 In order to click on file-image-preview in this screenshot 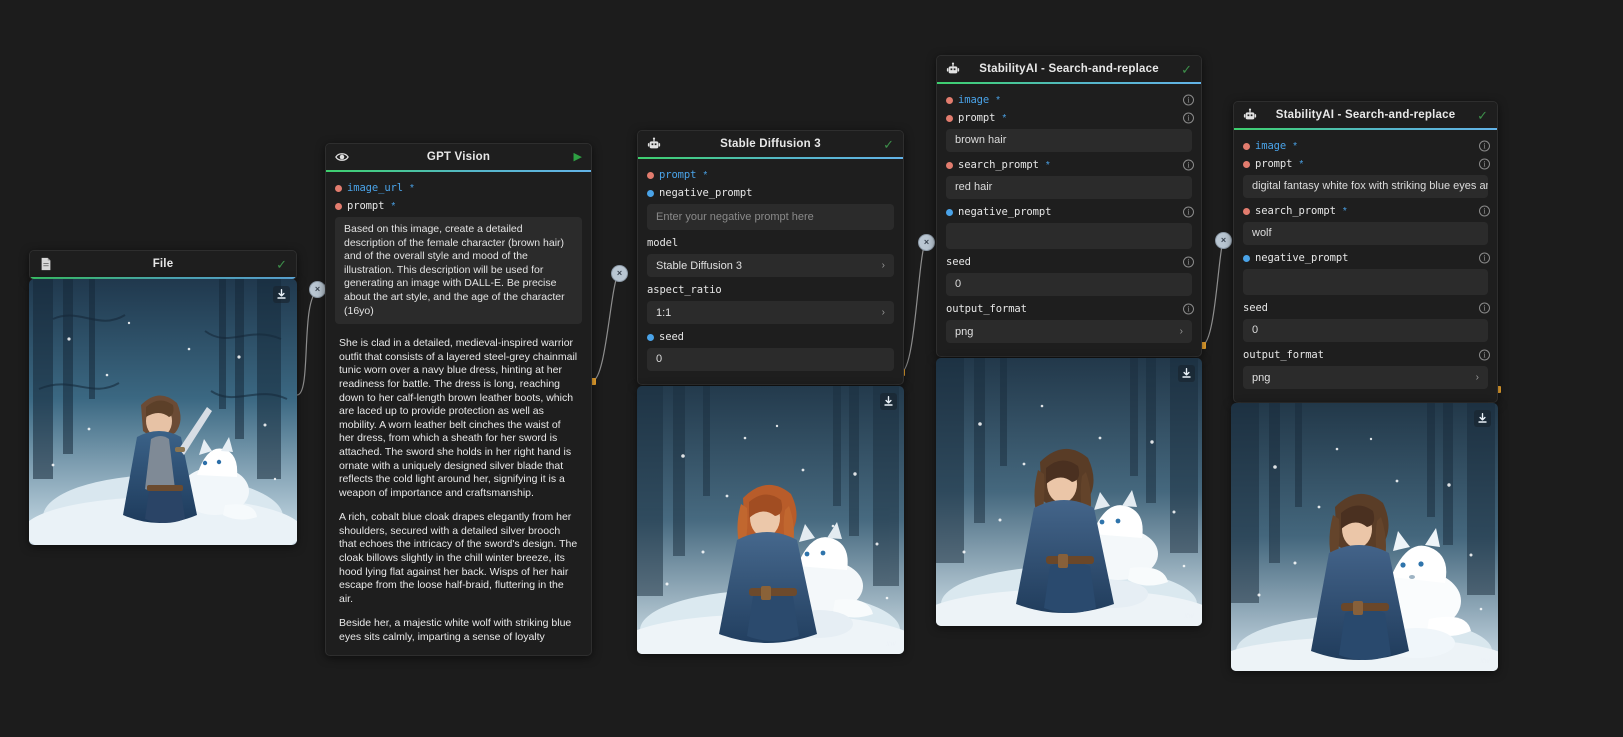, I will do `click(163, 412)`.